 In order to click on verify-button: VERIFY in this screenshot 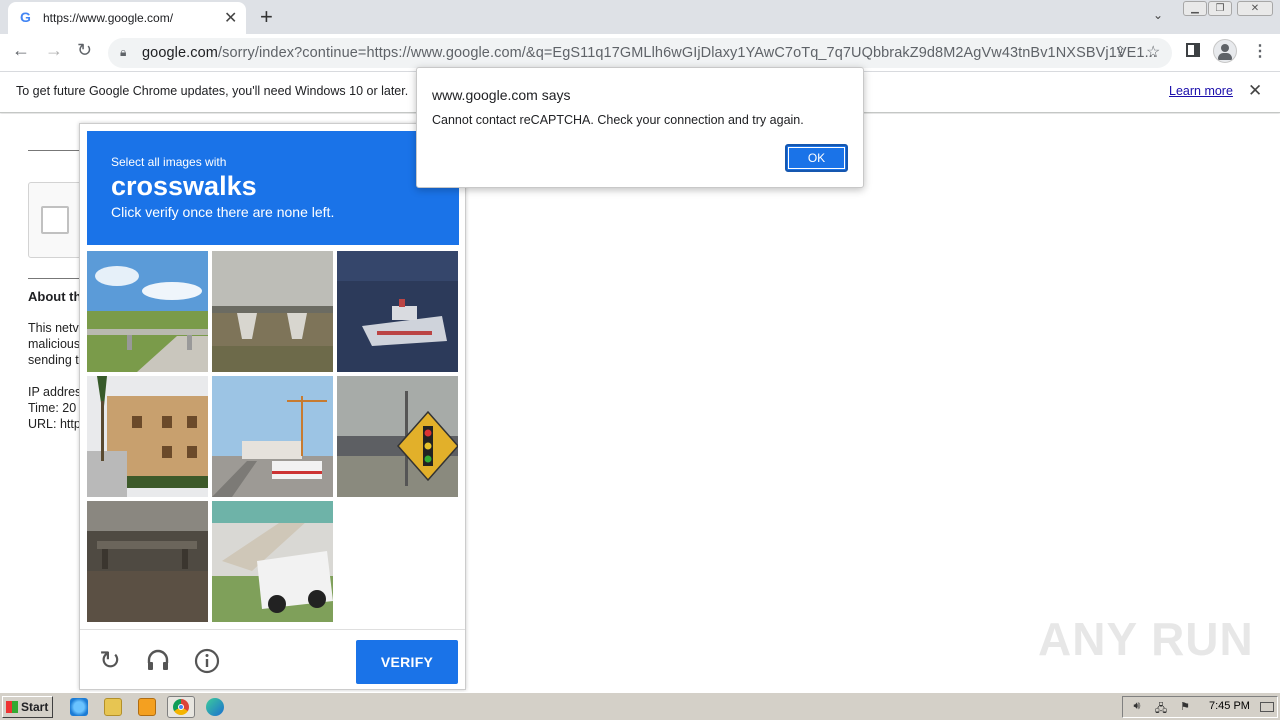, I will do `click(407, 662)`.